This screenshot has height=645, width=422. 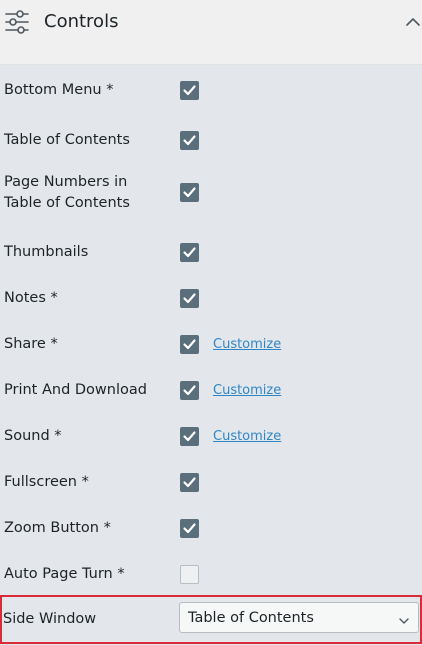 What do you see at coordinates (75, 390) in the screenshot?
I see `setting-label: Print And Download` at bounding box center [75, 390].